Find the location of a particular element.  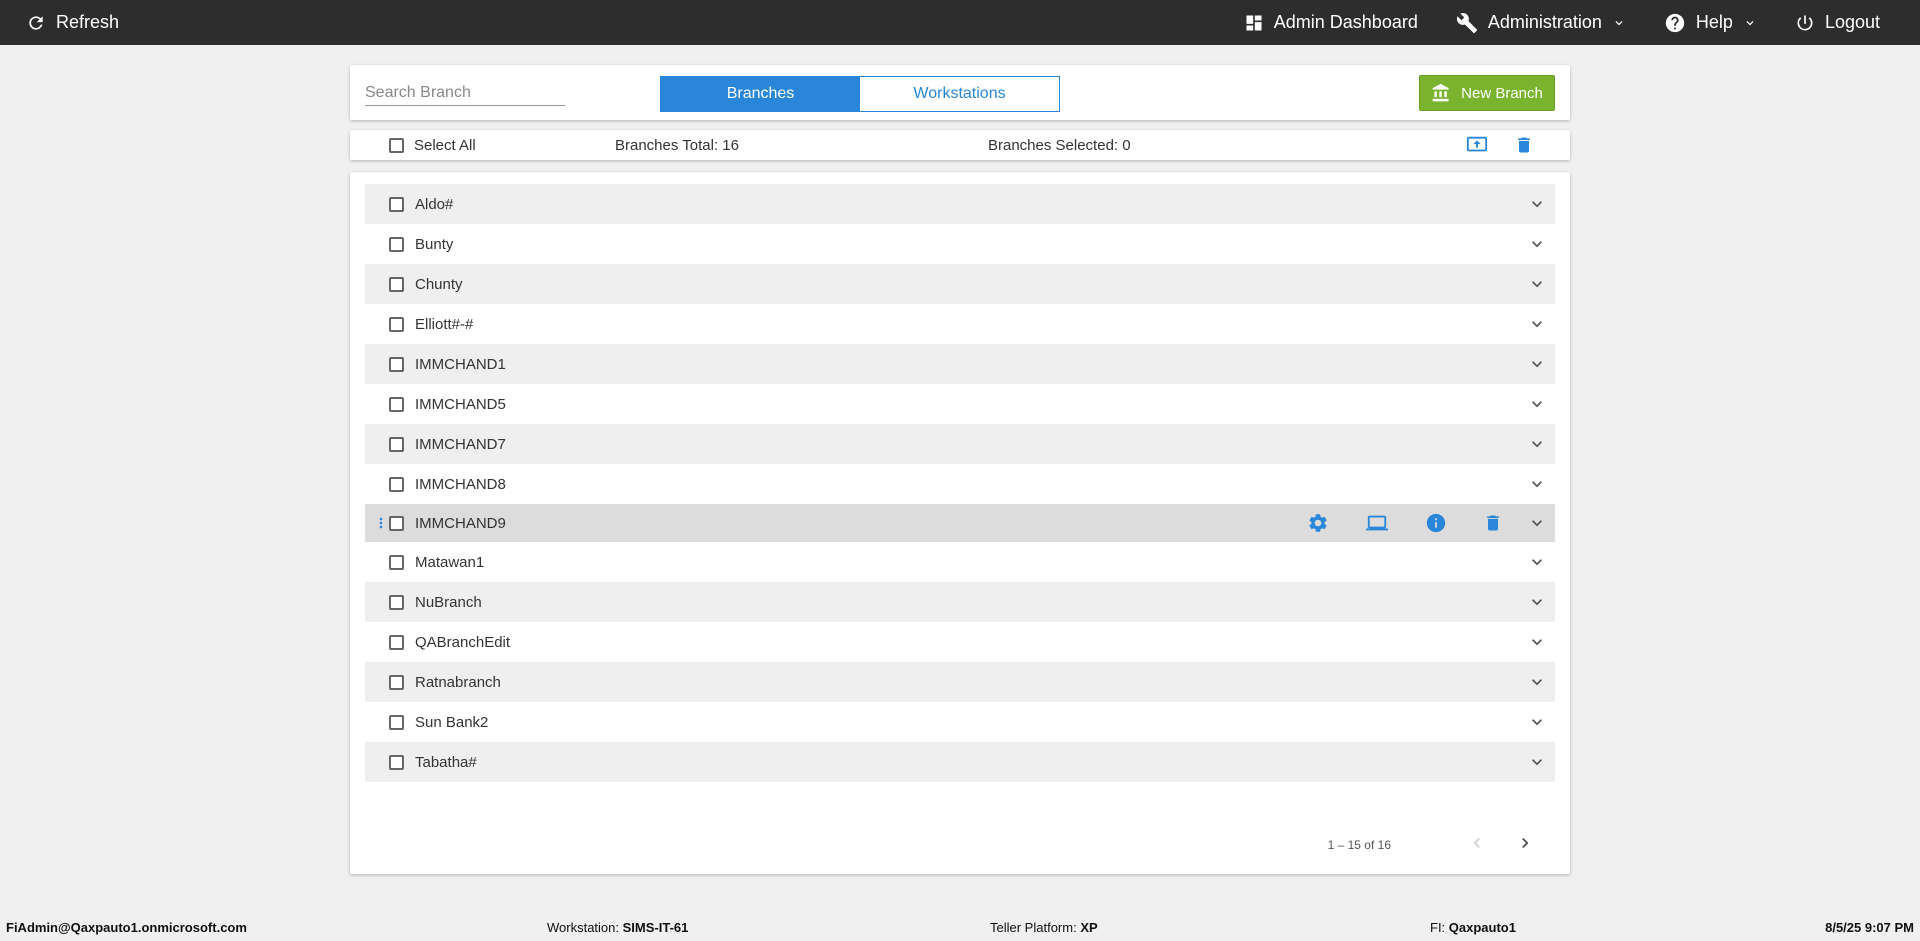

branch-header-card: Branches Workstations New Branch is located at coordinates (960, 92).